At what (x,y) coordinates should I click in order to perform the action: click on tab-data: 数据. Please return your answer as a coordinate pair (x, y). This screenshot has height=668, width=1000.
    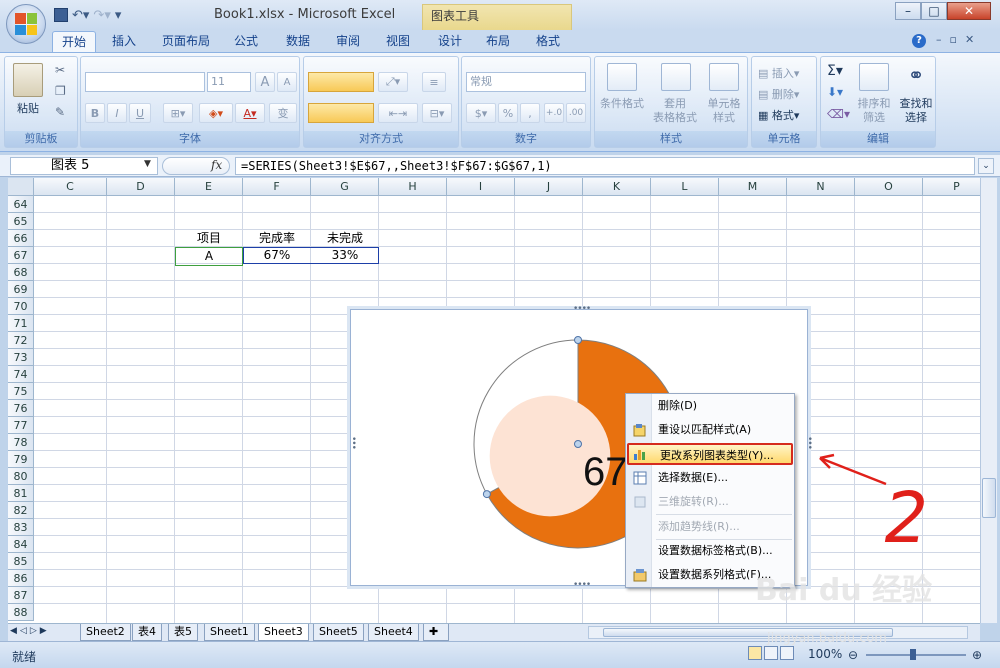
    Looking at the image, I should click on (298, 41).